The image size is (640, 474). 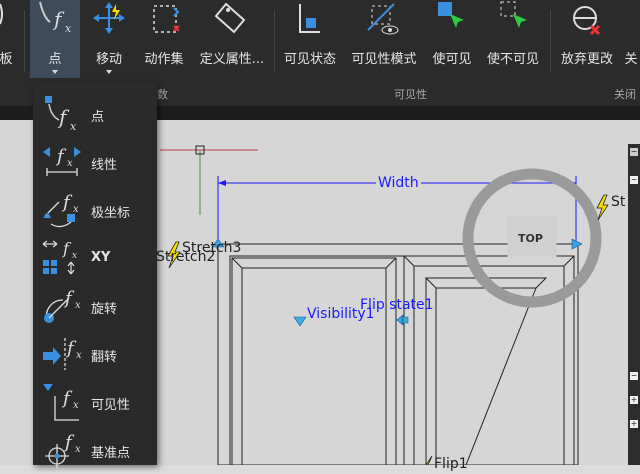 What do you see at coordinates (634, 304) in the screenshot?
I see `properties-panel-strip: − − − + +` at bounding box center [634, 304].